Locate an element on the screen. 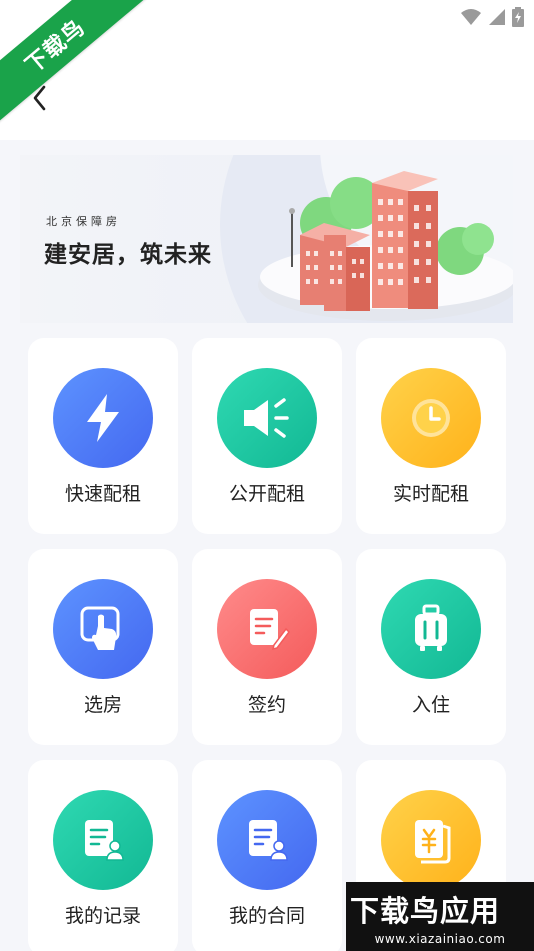 This screenshot has width=534, height=951. menu-item-label: 签约 is located at coordinates (266, 705).